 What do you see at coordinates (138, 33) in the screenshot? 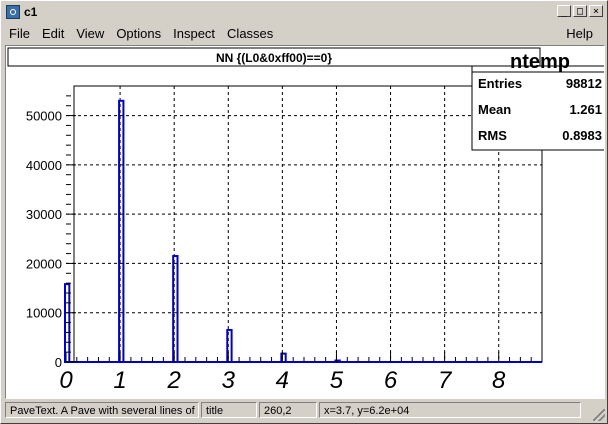
I see `menu-options: Options` at bounding box center [138, 33].